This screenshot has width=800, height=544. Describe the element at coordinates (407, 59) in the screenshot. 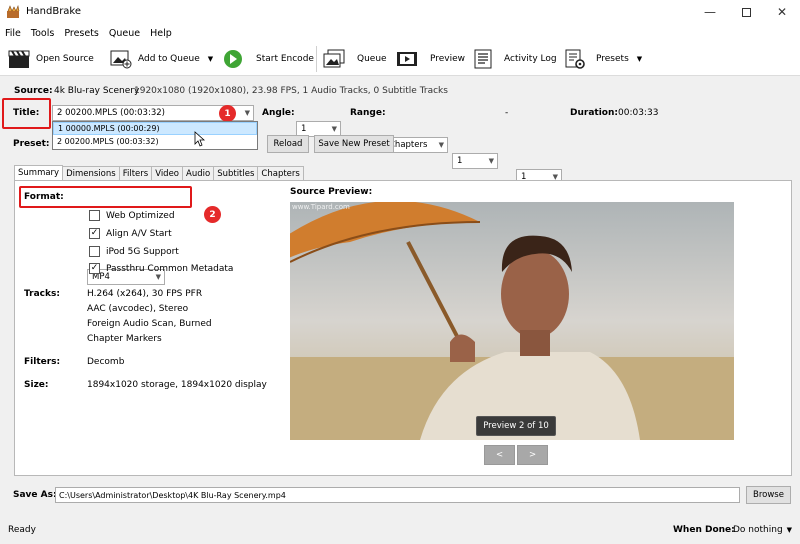

I see `film-preview-icon` at that location.